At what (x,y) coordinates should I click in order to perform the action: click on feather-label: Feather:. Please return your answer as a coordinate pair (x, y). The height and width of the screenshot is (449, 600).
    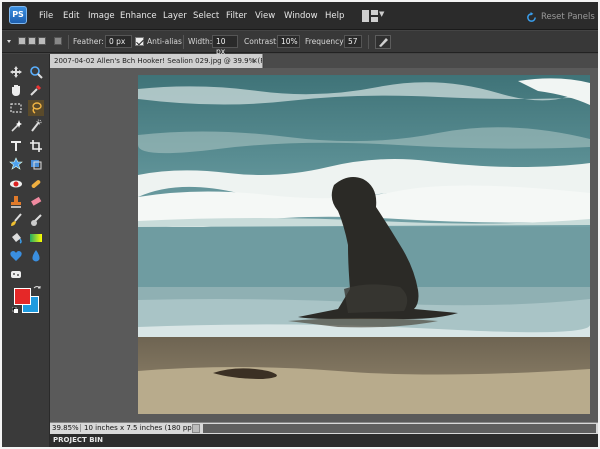
    Looking at the image, I should click on (88, 41).